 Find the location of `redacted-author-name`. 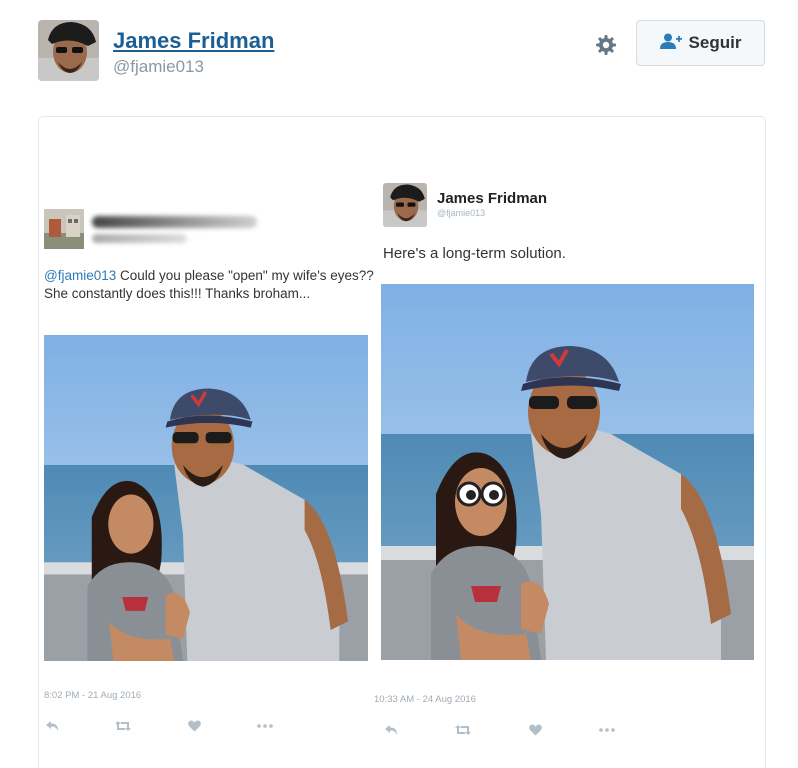

redacted-author-name is located at coordinates (174, 222).